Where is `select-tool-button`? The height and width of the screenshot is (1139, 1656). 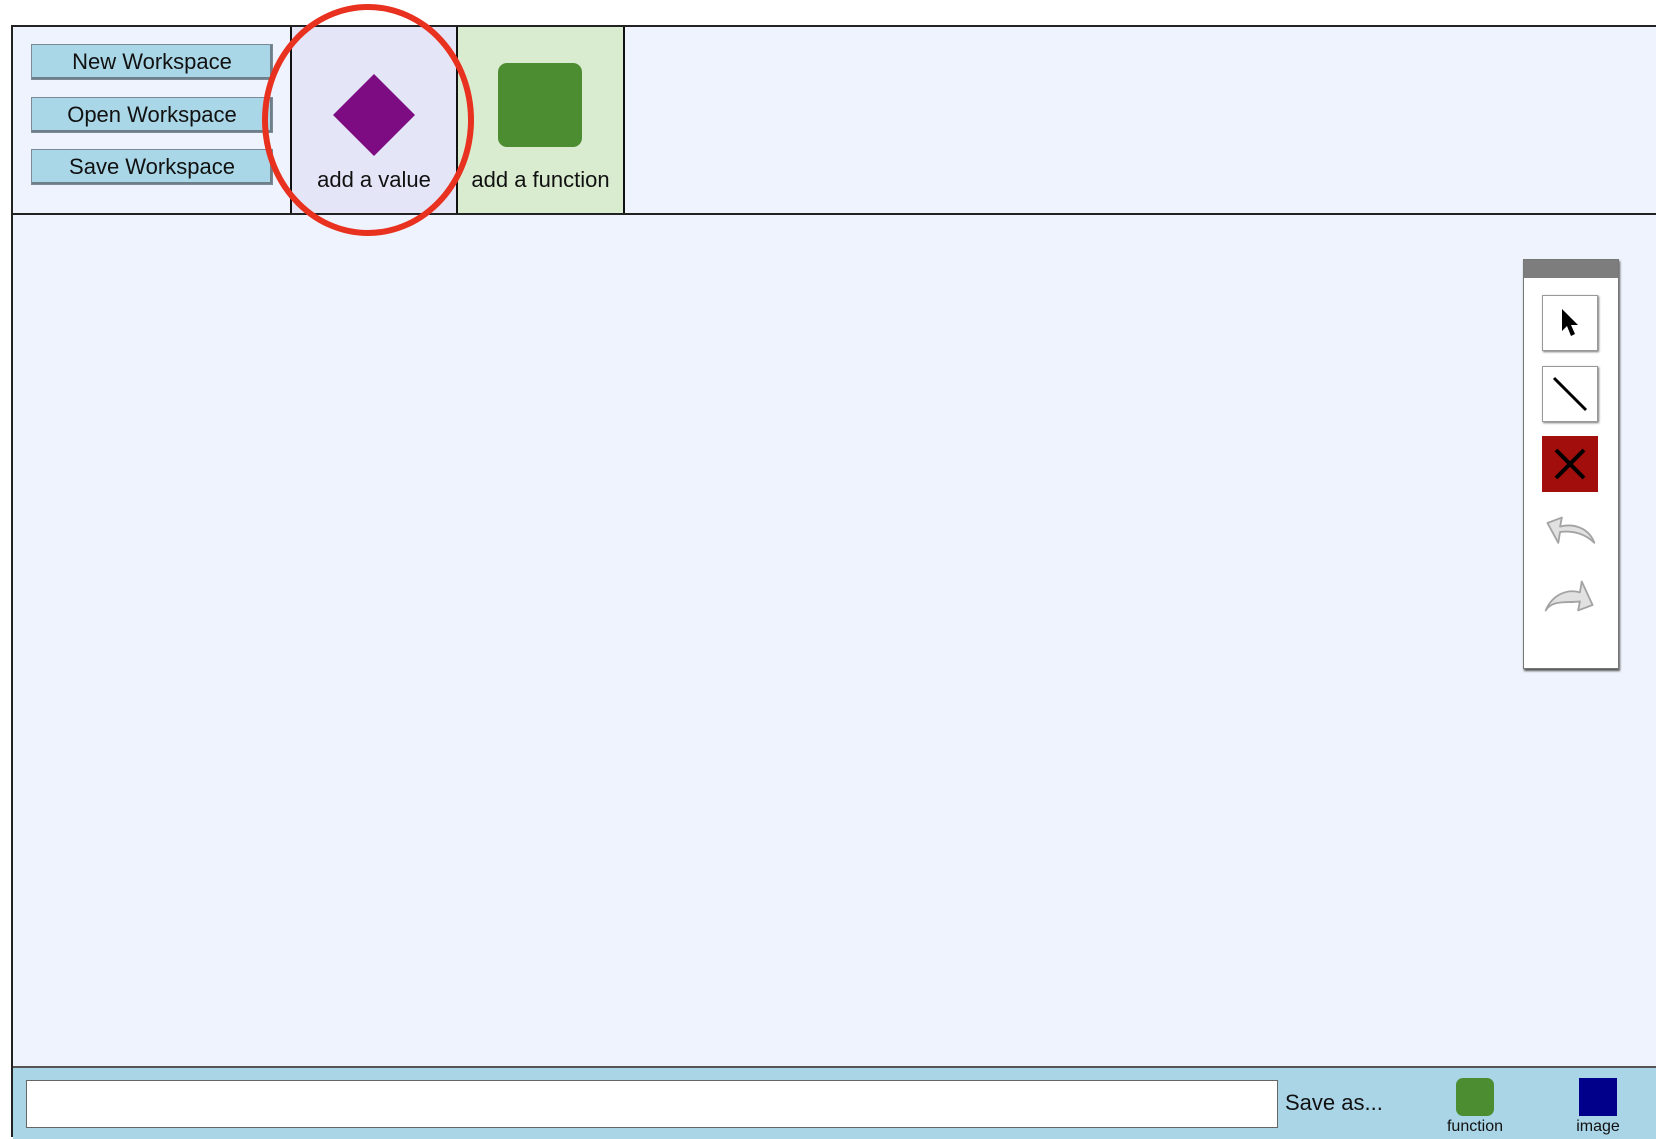 select-tool-button is located at coordinates (1570, 323).